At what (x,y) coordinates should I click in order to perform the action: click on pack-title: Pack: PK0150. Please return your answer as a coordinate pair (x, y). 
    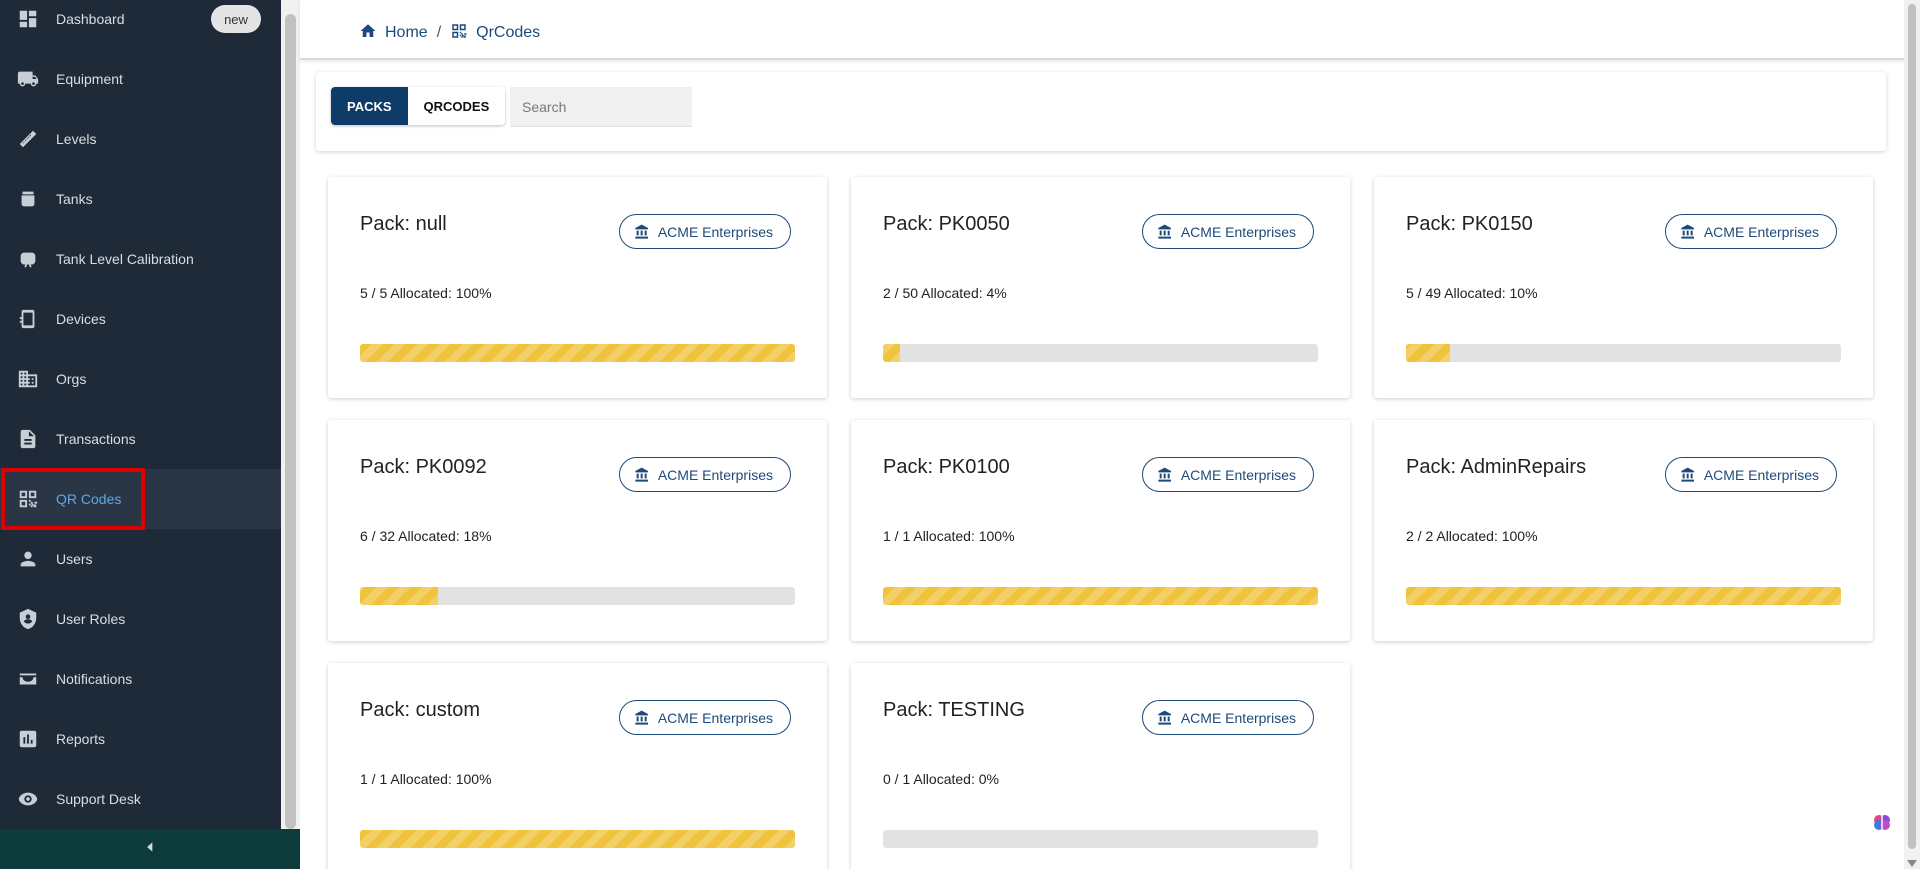
    Looking at the image, I should click on (1469, 224).